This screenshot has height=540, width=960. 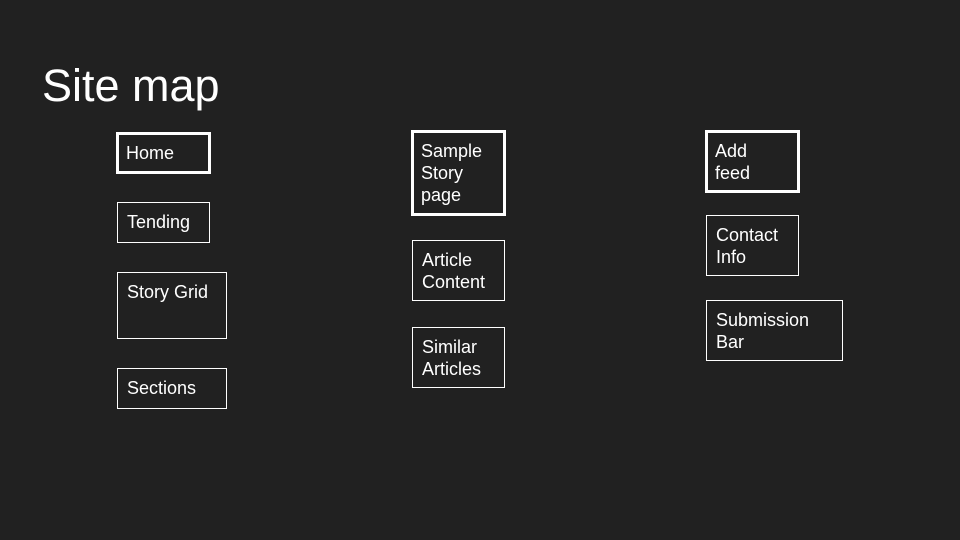 I want to click on sitemap-node-similar-articles: Similar Articles, so click(x=458, y=357).